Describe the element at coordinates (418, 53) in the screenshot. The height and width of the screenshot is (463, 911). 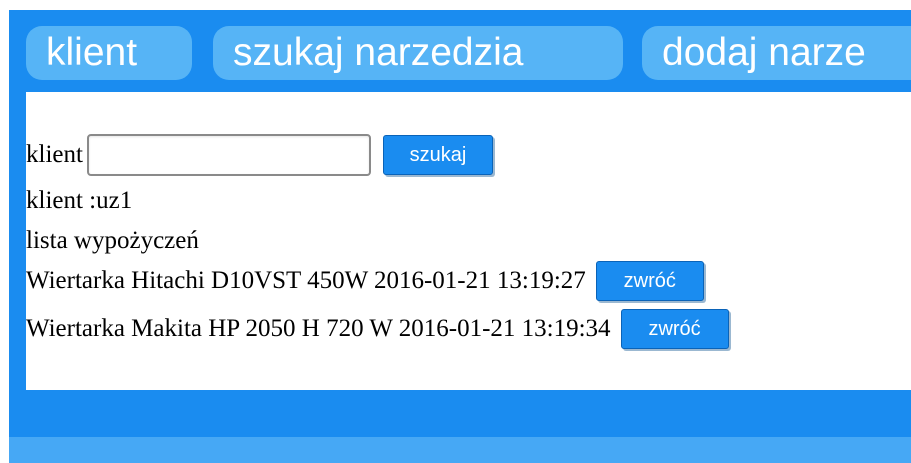
I see `tab-szukaj-narzedzia: szukaj narzedzia` at that location.